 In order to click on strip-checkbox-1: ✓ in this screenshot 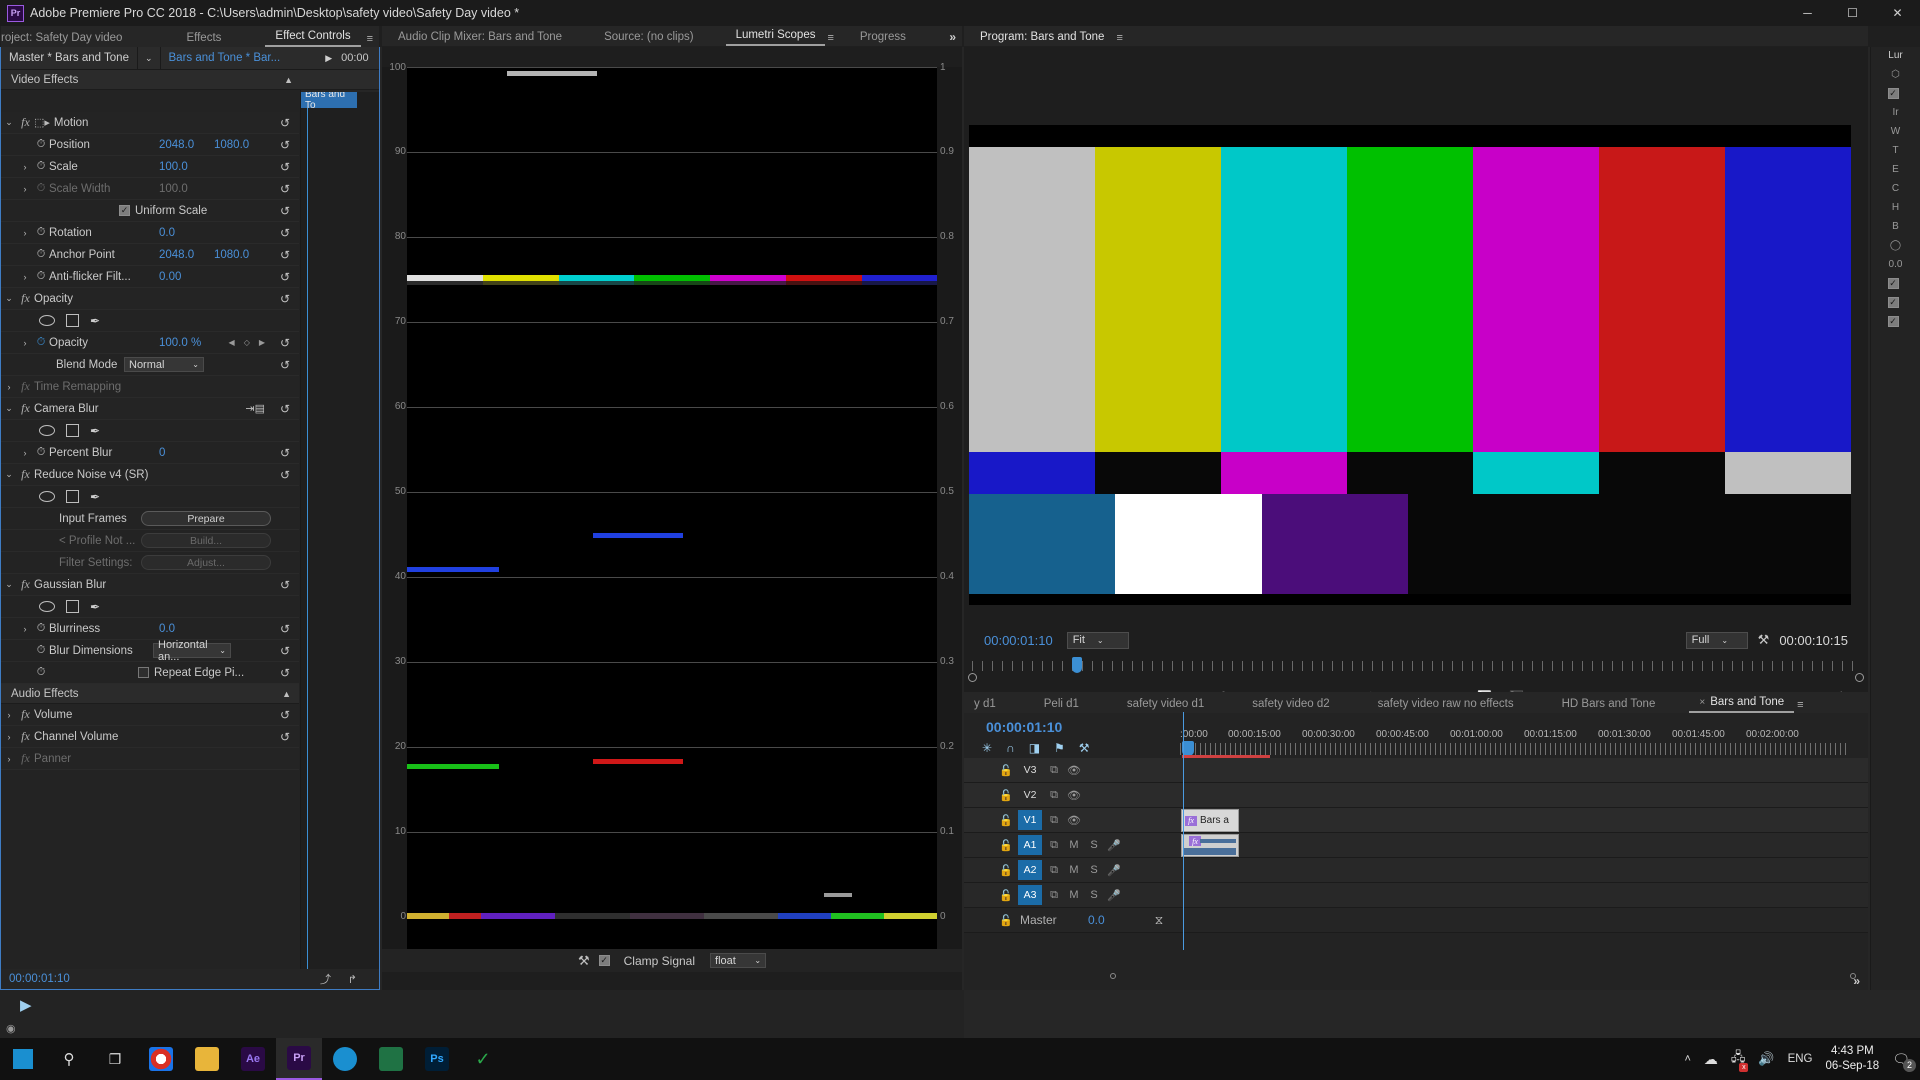, I will do `click(1895, 93)`.